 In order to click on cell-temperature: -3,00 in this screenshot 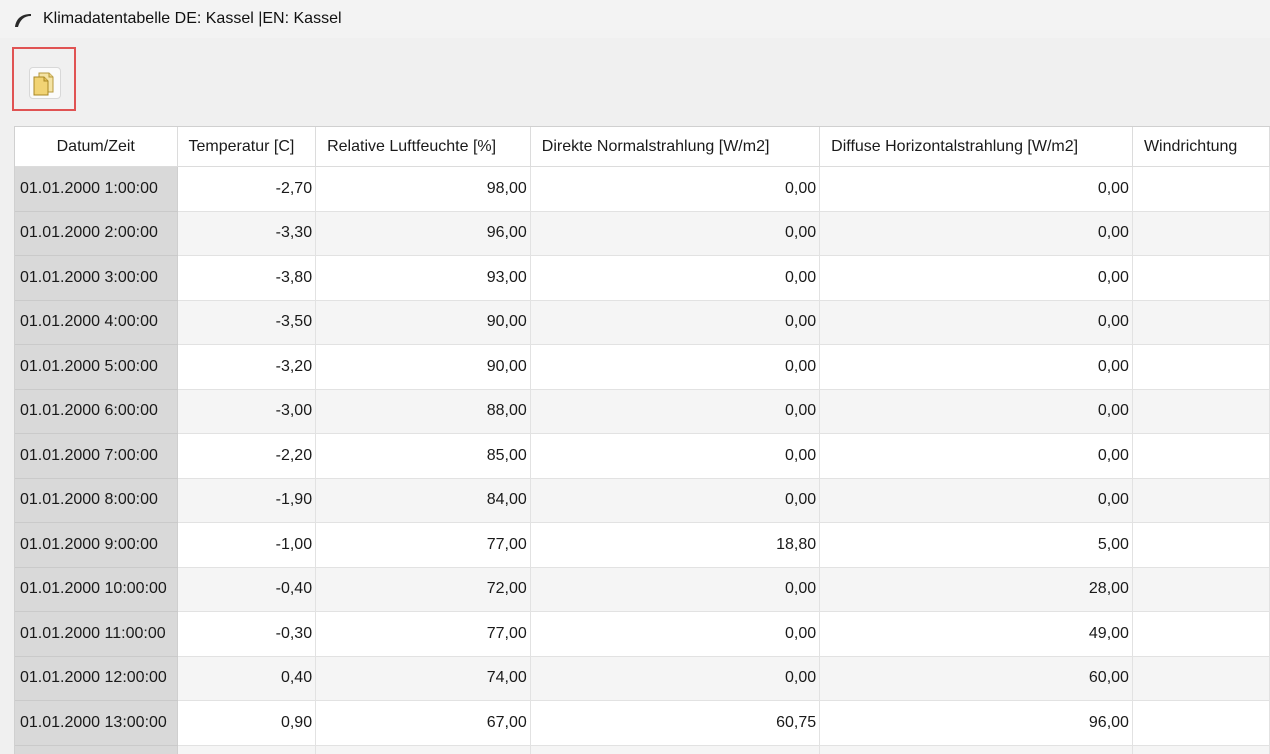, I will do `click(247, 411)`.